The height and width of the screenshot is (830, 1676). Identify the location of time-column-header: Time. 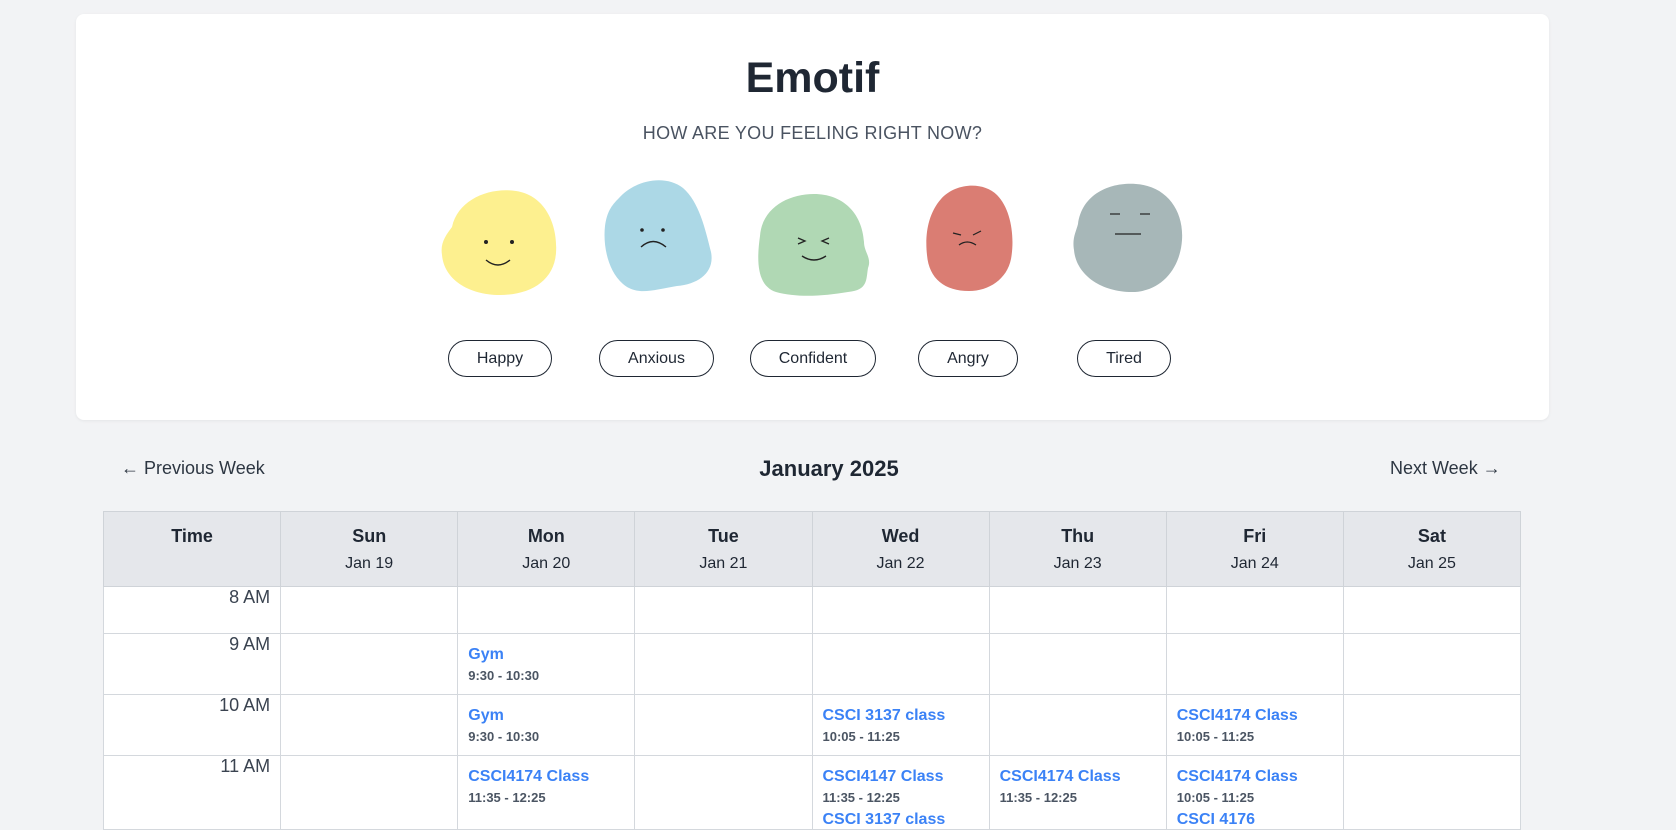
(192, 549).